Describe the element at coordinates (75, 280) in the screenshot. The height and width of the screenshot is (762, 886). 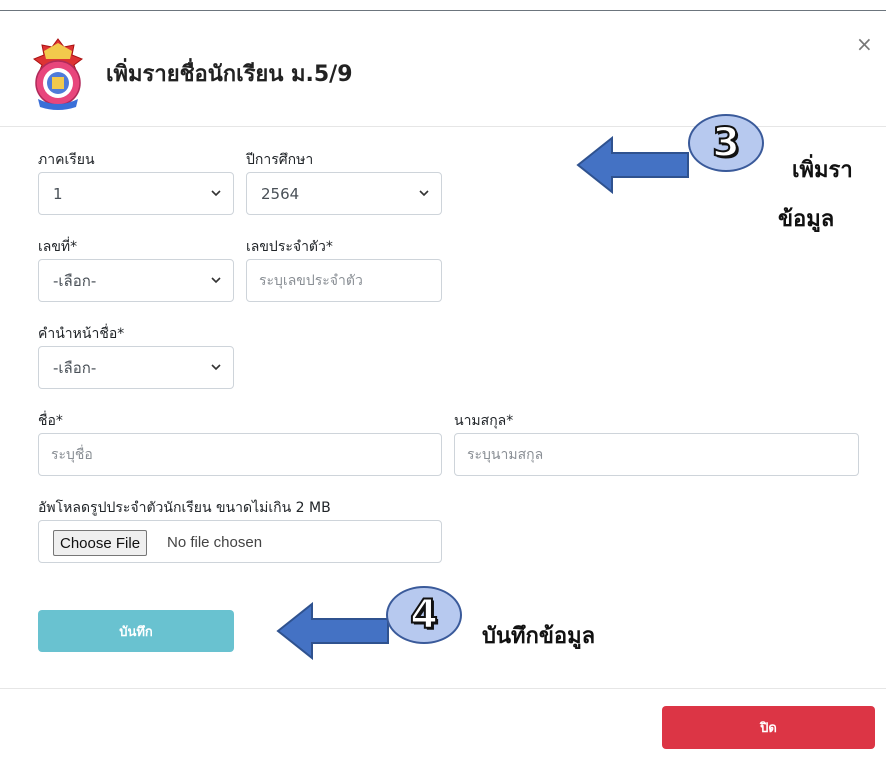
I see `number-value: -เลือก-` at that location.